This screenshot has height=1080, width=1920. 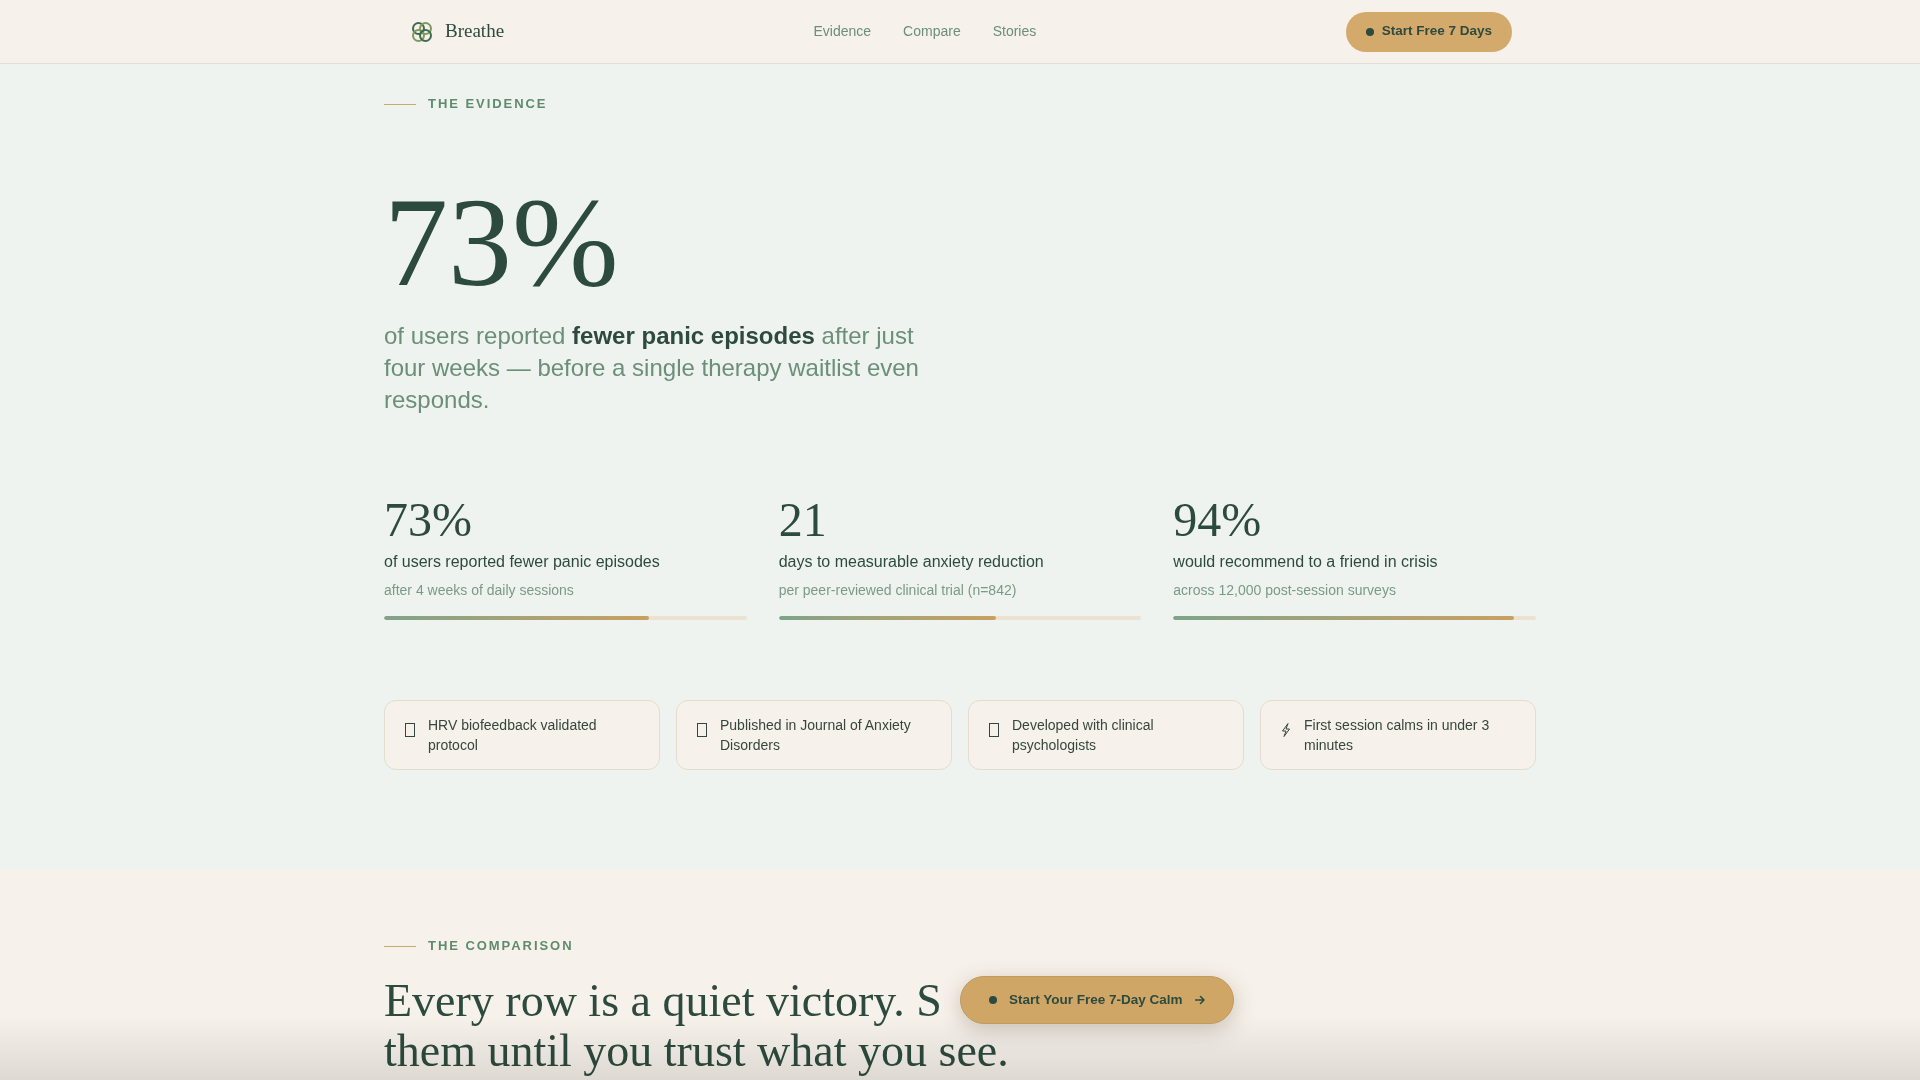 I want to click on stat-label: of users reported fewer panic episodes, so click(x=522, y=562).